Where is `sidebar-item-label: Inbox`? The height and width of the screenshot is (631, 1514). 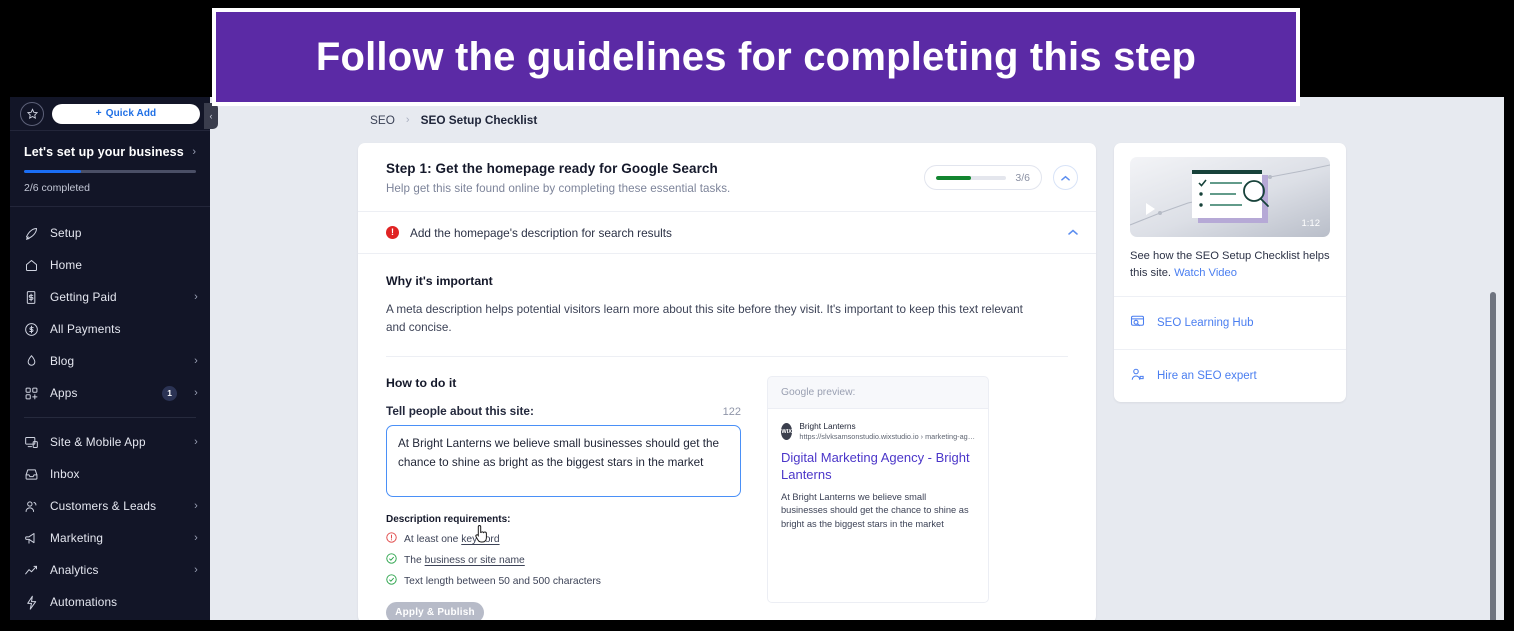 sidebar-item-label: Inbox is located at coordinates (65, 474).